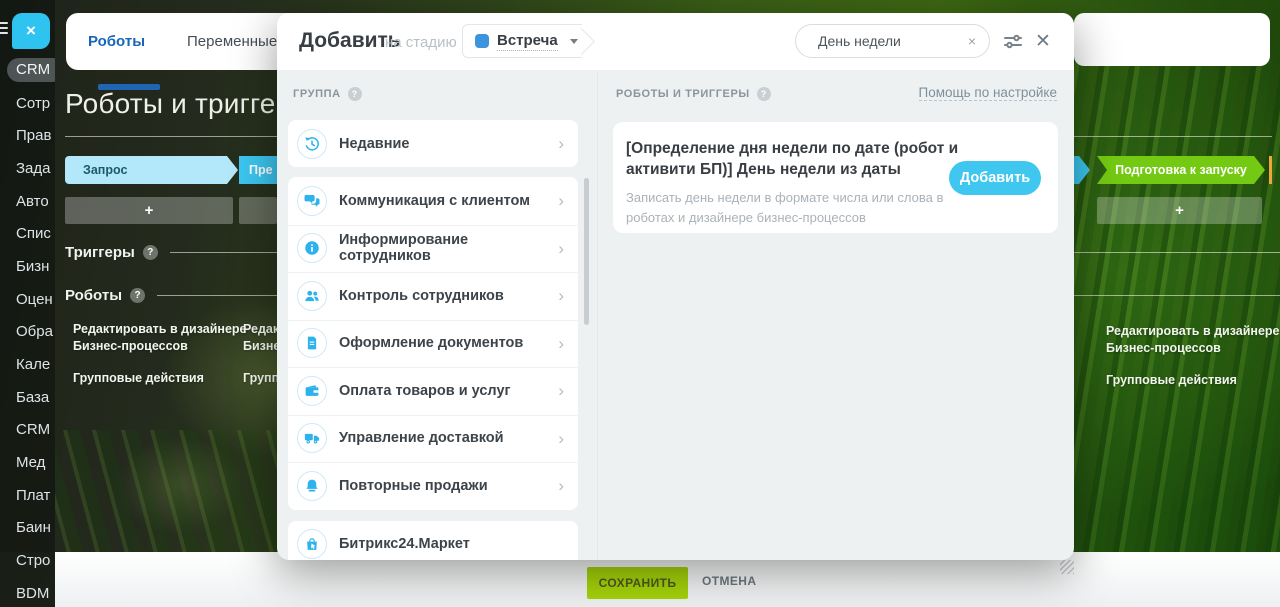 This screenshot has height=607, width=1280. I want to click on cancel-button: ОТМЕНА, so click(729, 581).